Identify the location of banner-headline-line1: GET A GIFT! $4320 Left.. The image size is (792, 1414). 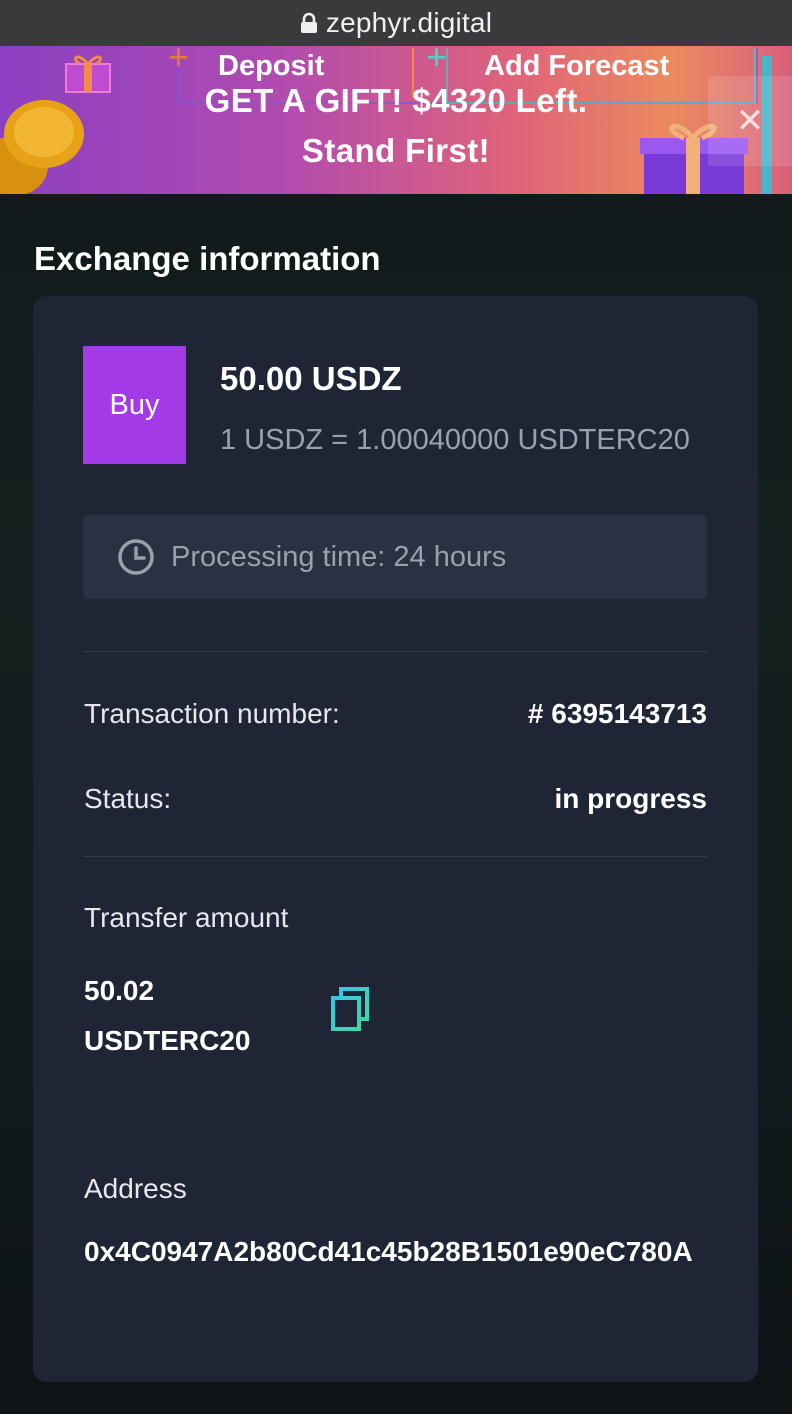
(396, 100).